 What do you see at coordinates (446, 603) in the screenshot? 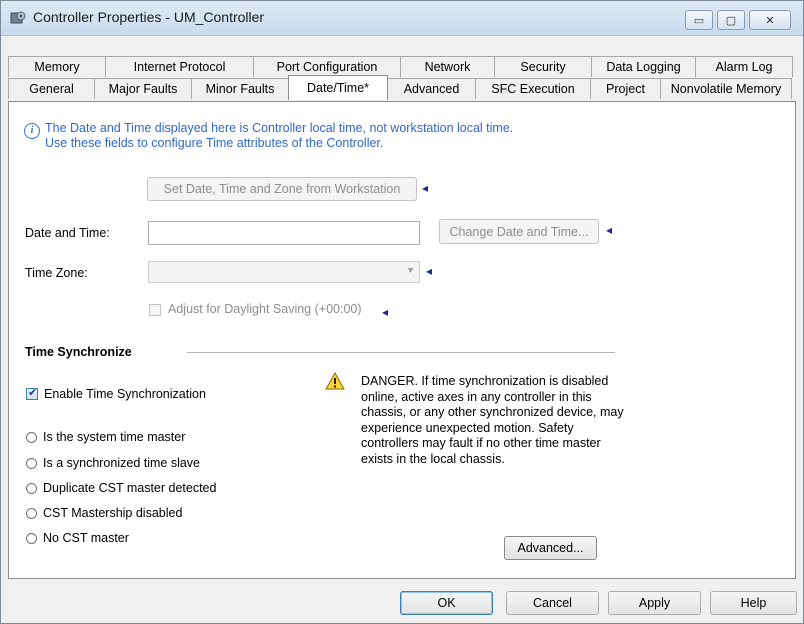
I see `ok-button: OK` at bounding box center [446, 603].